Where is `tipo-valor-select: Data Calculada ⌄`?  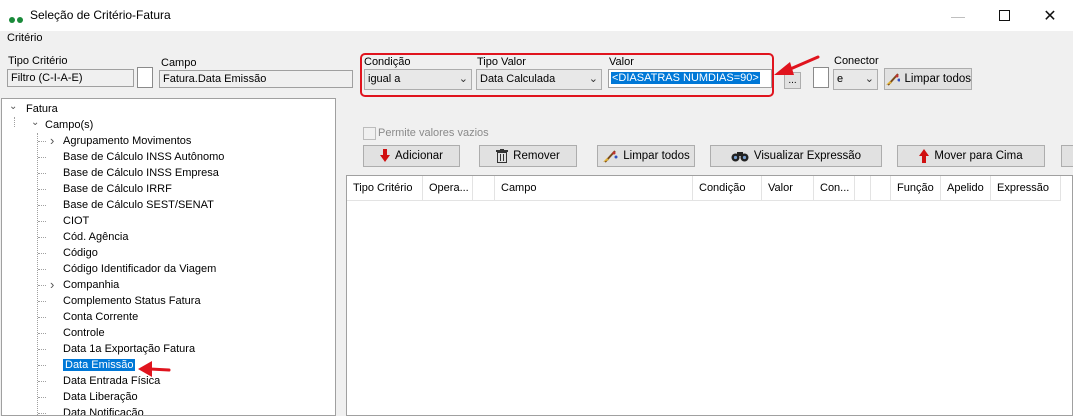 tipo-valor-select: Data Calculada ⌄ is located at coordinates (539, 79).